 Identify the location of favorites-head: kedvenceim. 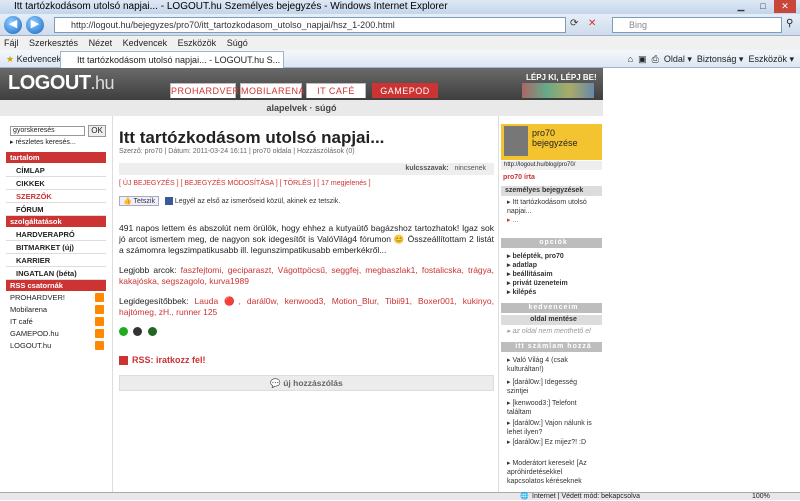
(551, 308).